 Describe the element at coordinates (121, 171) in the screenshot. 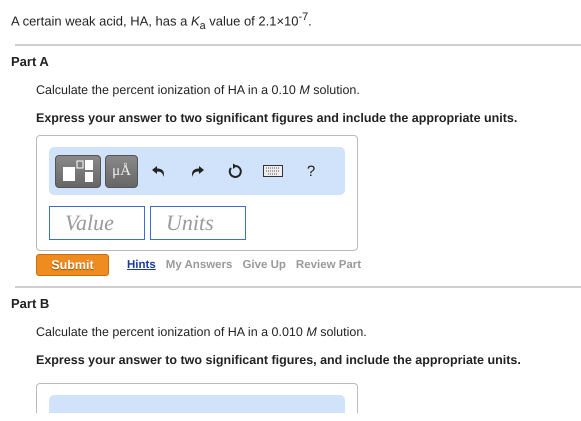

I see `units-button: μÅ` at that location.